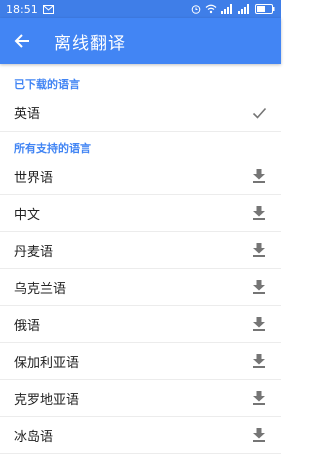  I want to click on language-label: 保加利亚语, so click(47, 363).